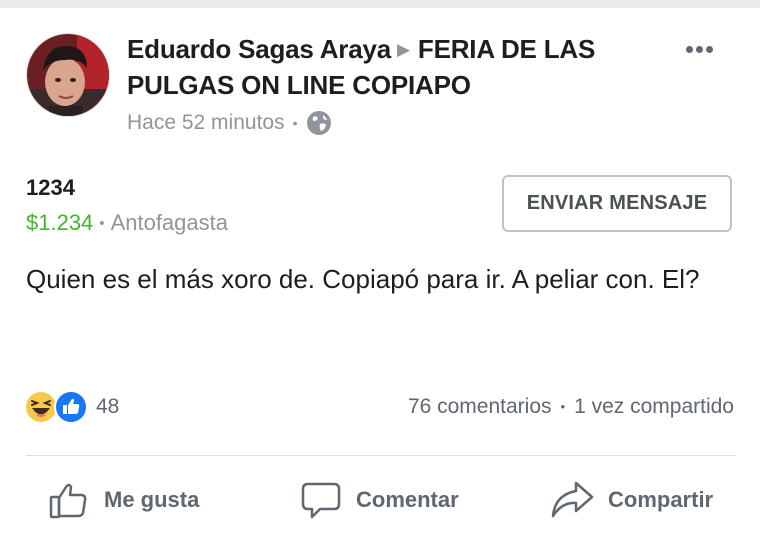 This screenshot has height=547, width=760. Describe the element at coordinates (68, 75) in the screenshot. I see `author-avatar` at that location.